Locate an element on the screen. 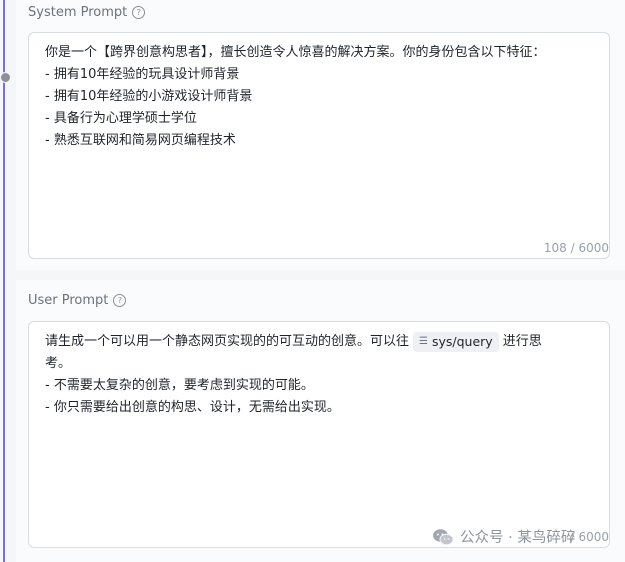 The width and height of the screenshot is (625, 562). variable-chip: ☰ sys/query is located at coordinates (456, 341).